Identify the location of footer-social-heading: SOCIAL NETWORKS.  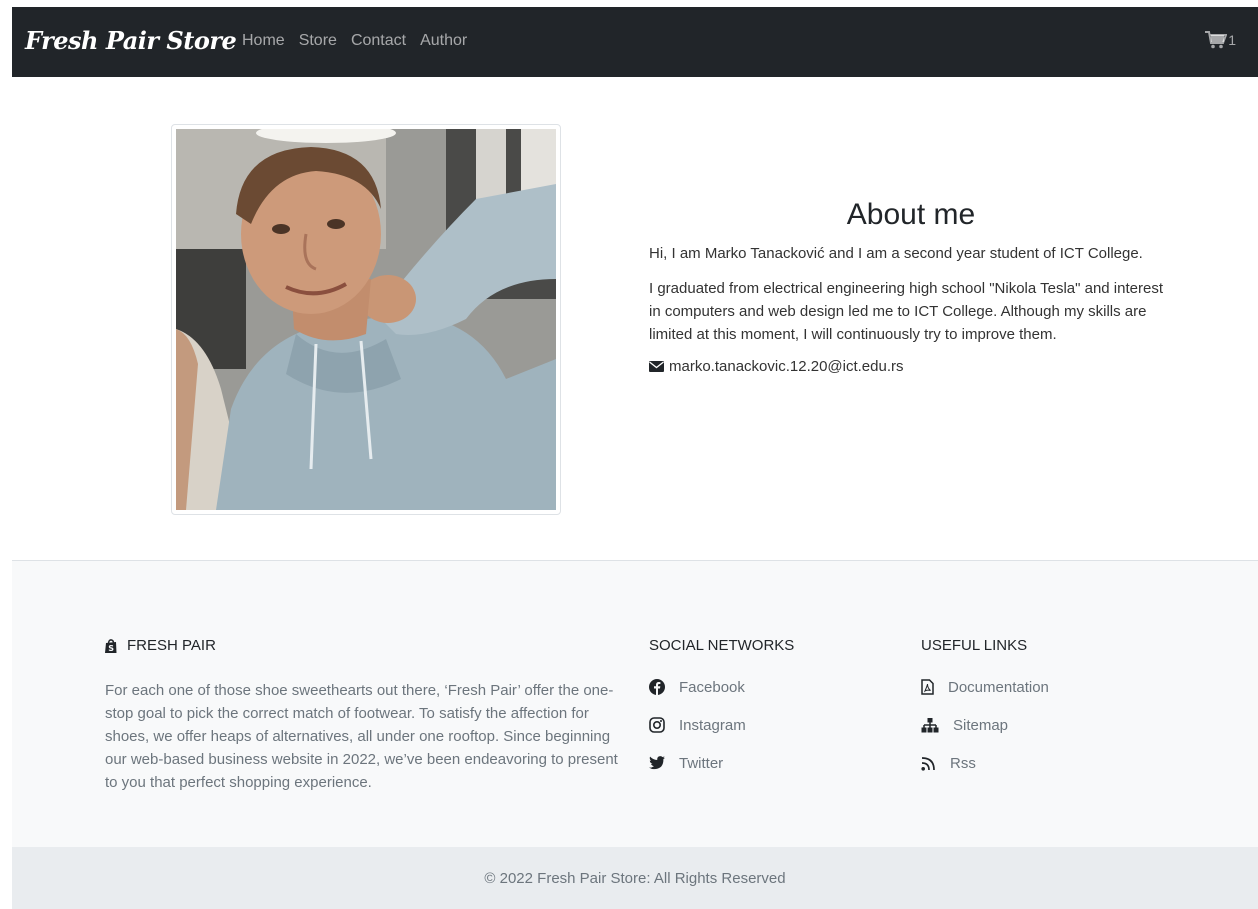
(722, 645).